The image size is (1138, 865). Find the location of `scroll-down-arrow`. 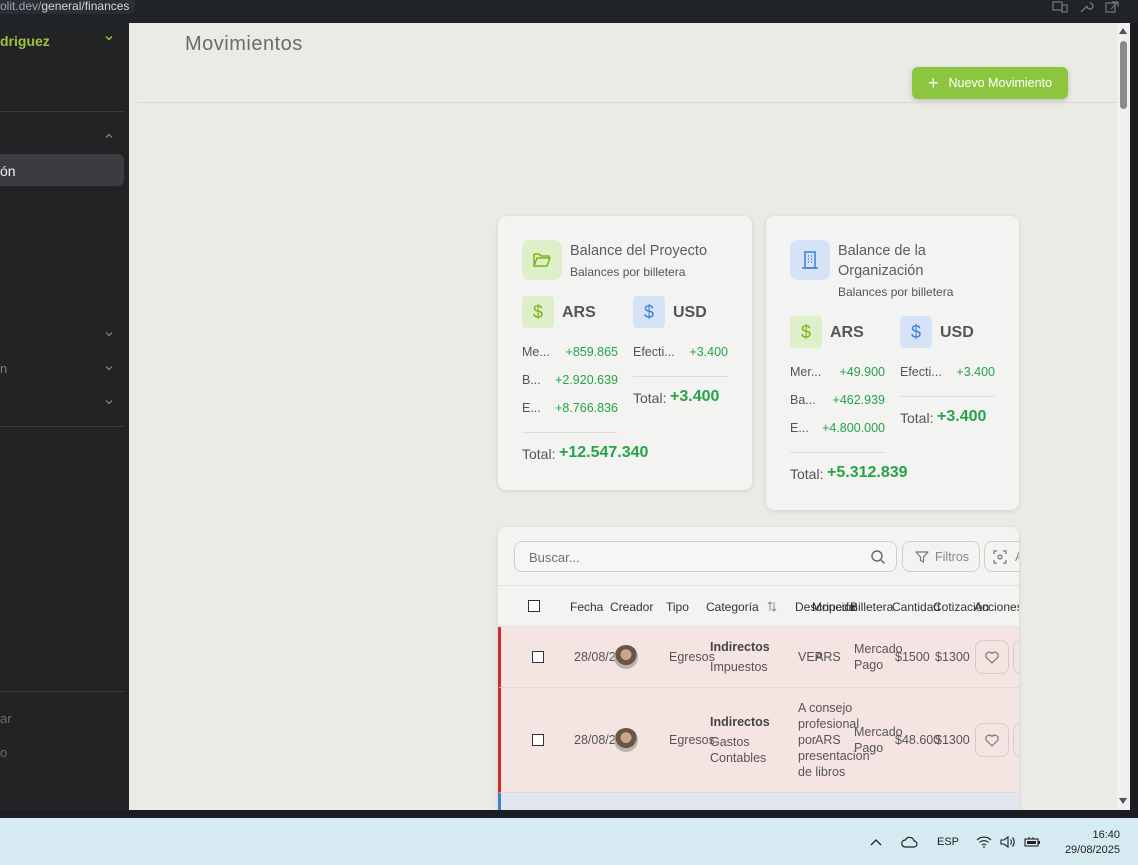

scroll-down-arrow is located at coordinates (1123, 801).